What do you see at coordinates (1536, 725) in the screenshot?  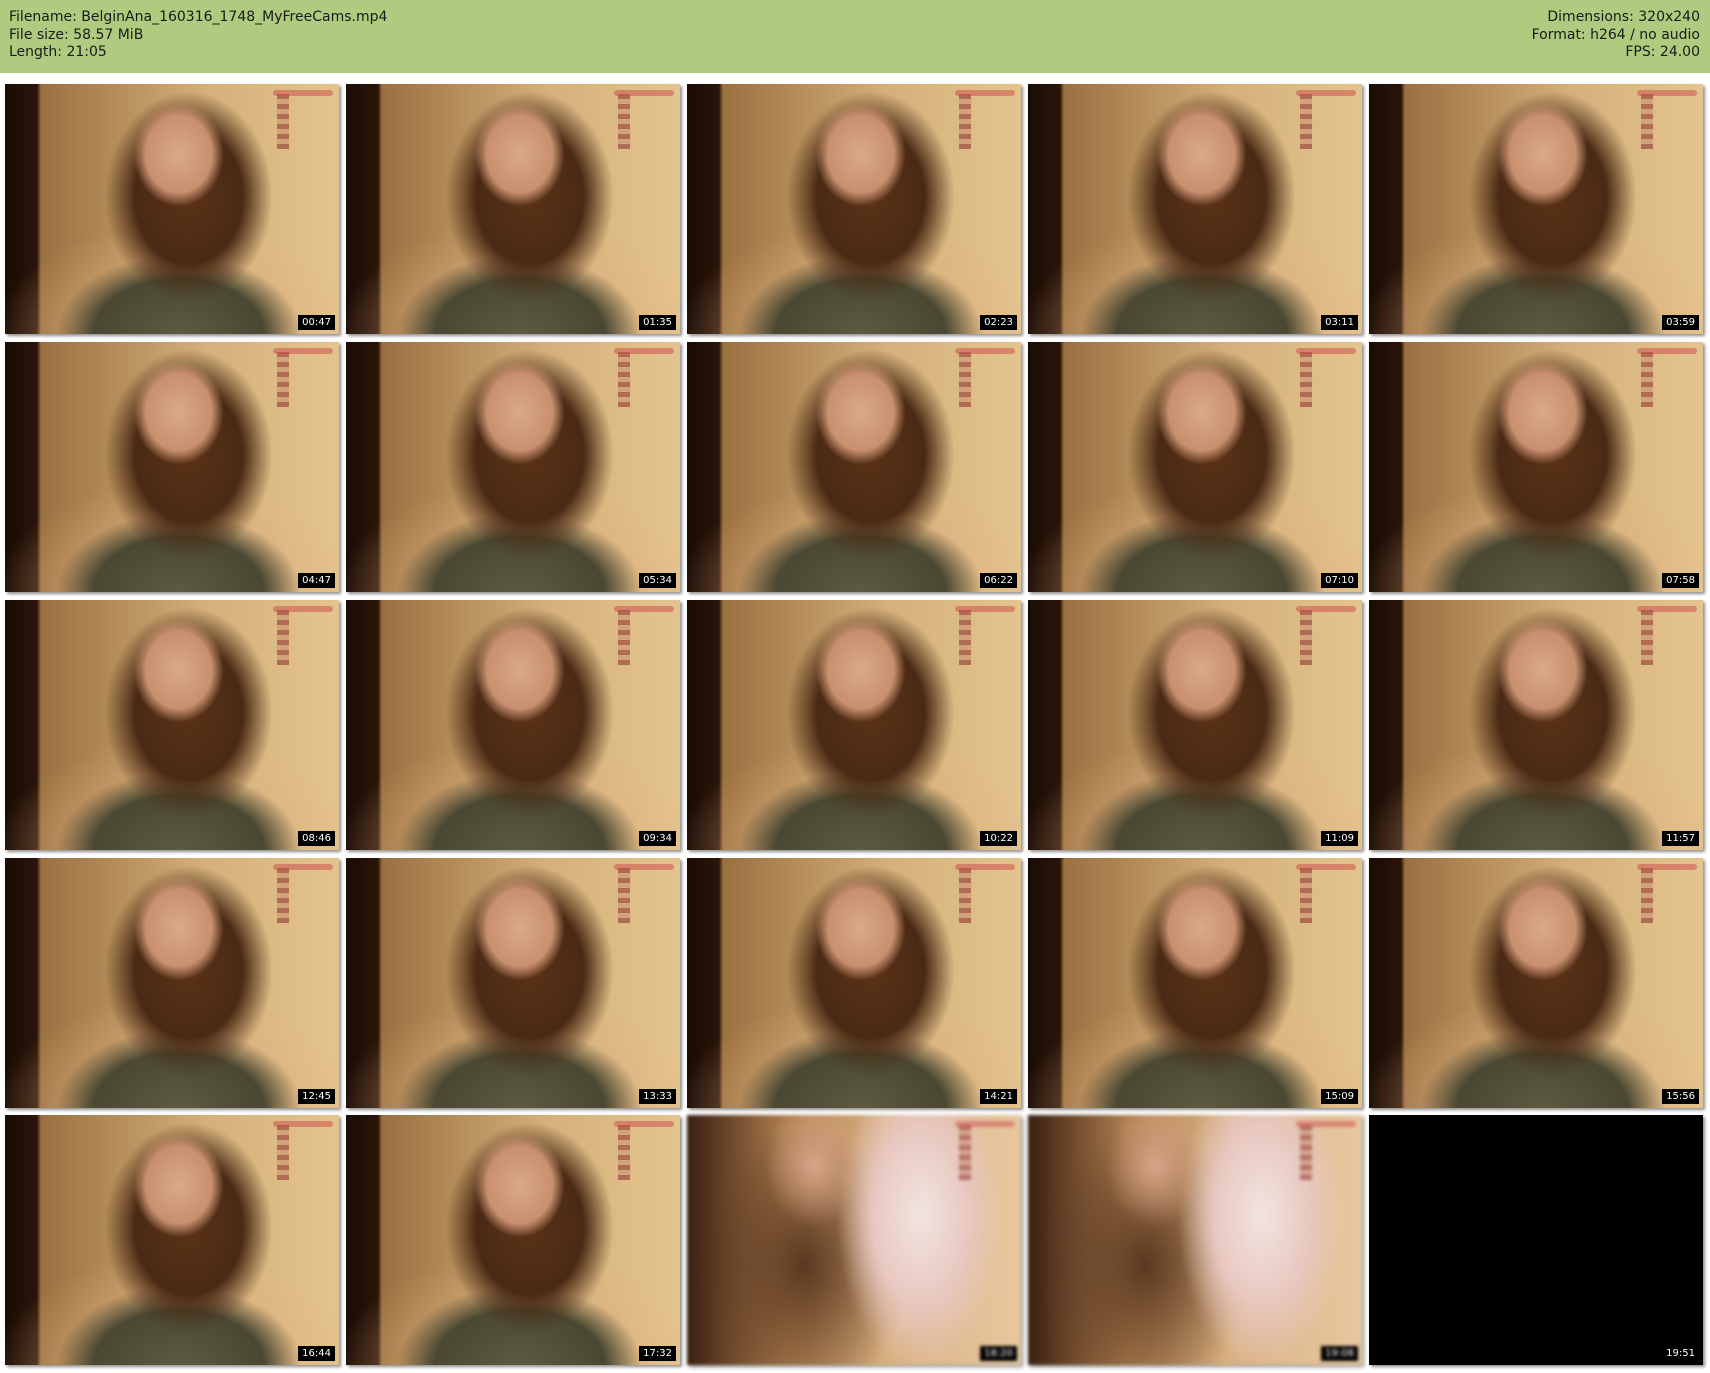 I see `video-thumbnail: 11:57` at bounding box center [1536, 725].